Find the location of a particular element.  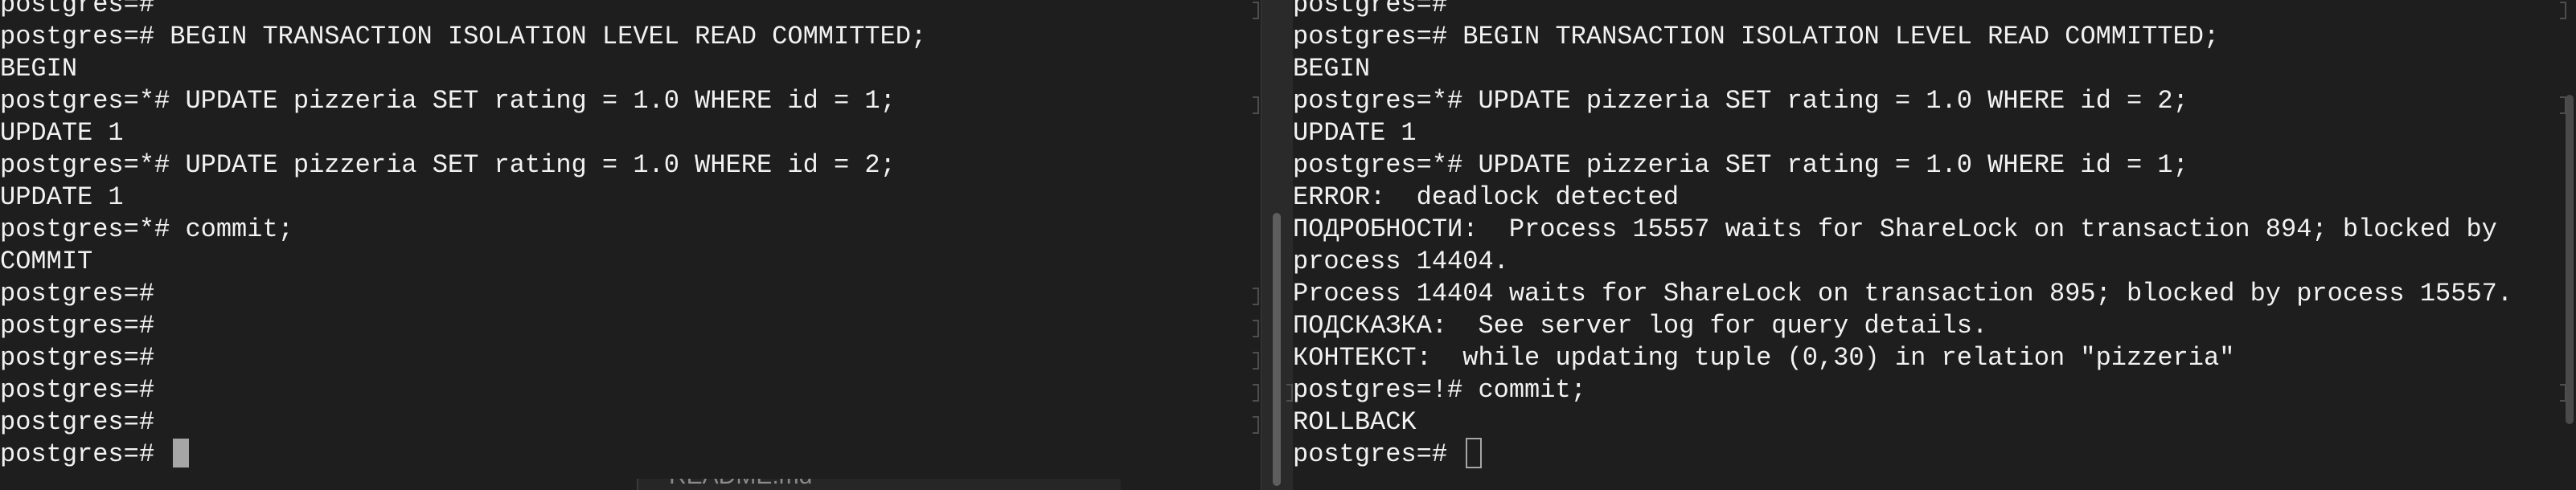

terminal-line: COMMIT is located at coordinates (47, 261).